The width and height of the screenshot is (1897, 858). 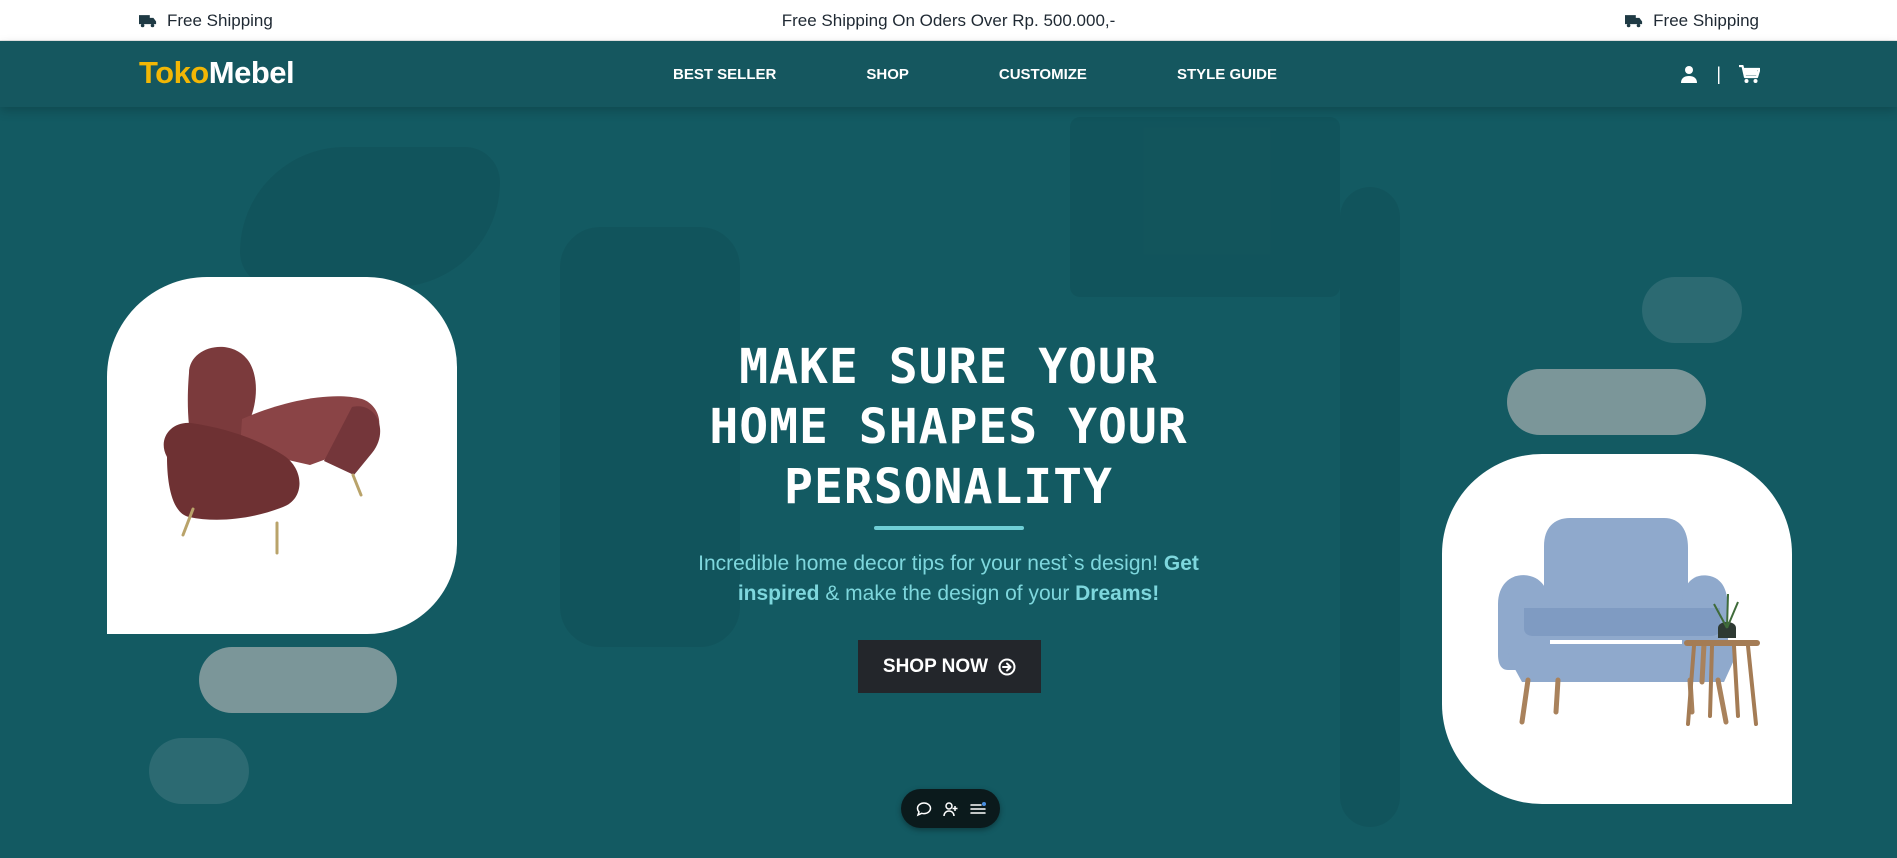 What do you see at coordinates (1634, 20) in the screenshot?
I see `truck-icon` at bounding box center [1634, 20].